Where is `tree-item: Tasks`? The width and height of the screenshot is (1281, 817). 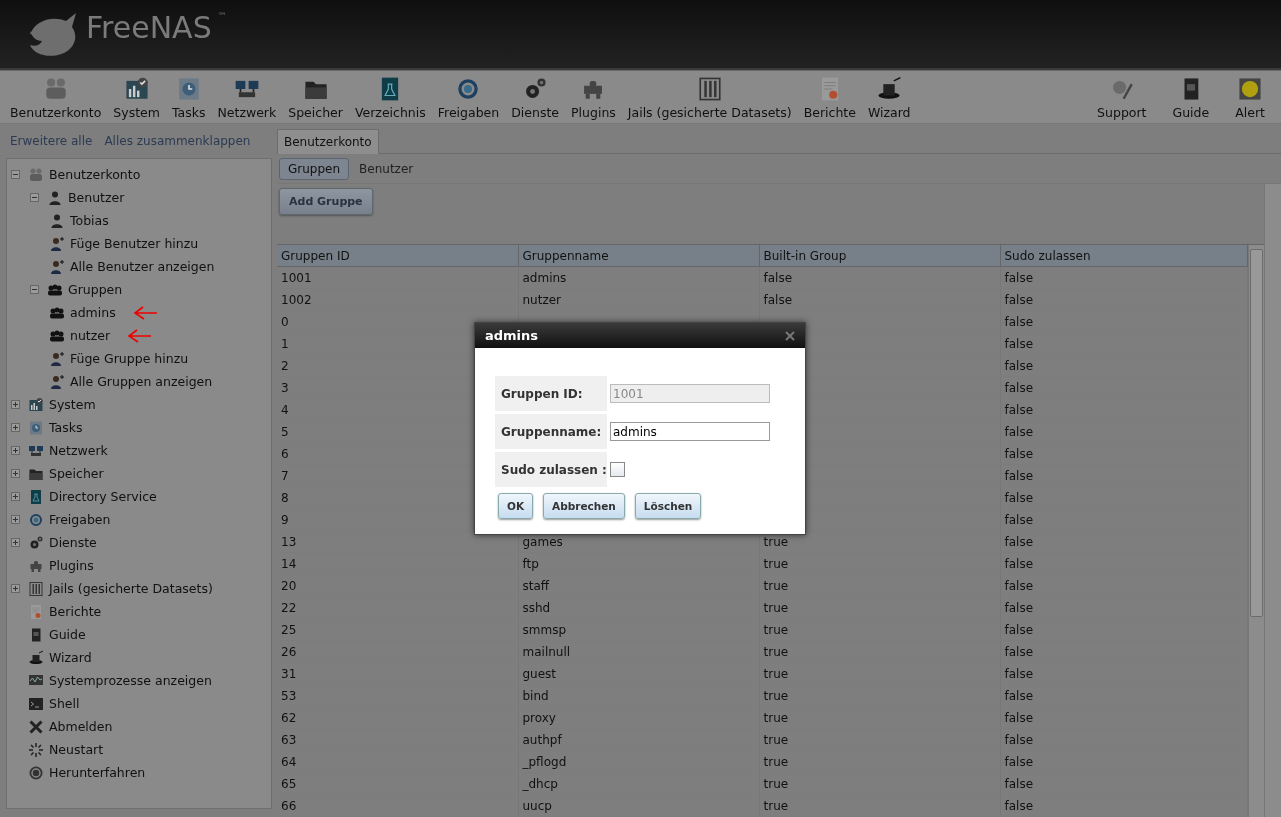
tree-item: Tasks is located at coordinates (66, 427).